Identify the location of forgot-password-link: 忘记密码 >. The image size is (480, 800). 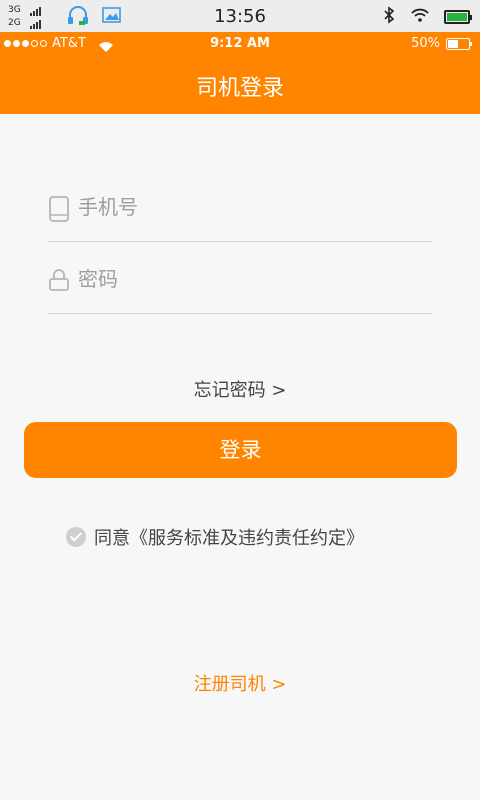
(240, 389).